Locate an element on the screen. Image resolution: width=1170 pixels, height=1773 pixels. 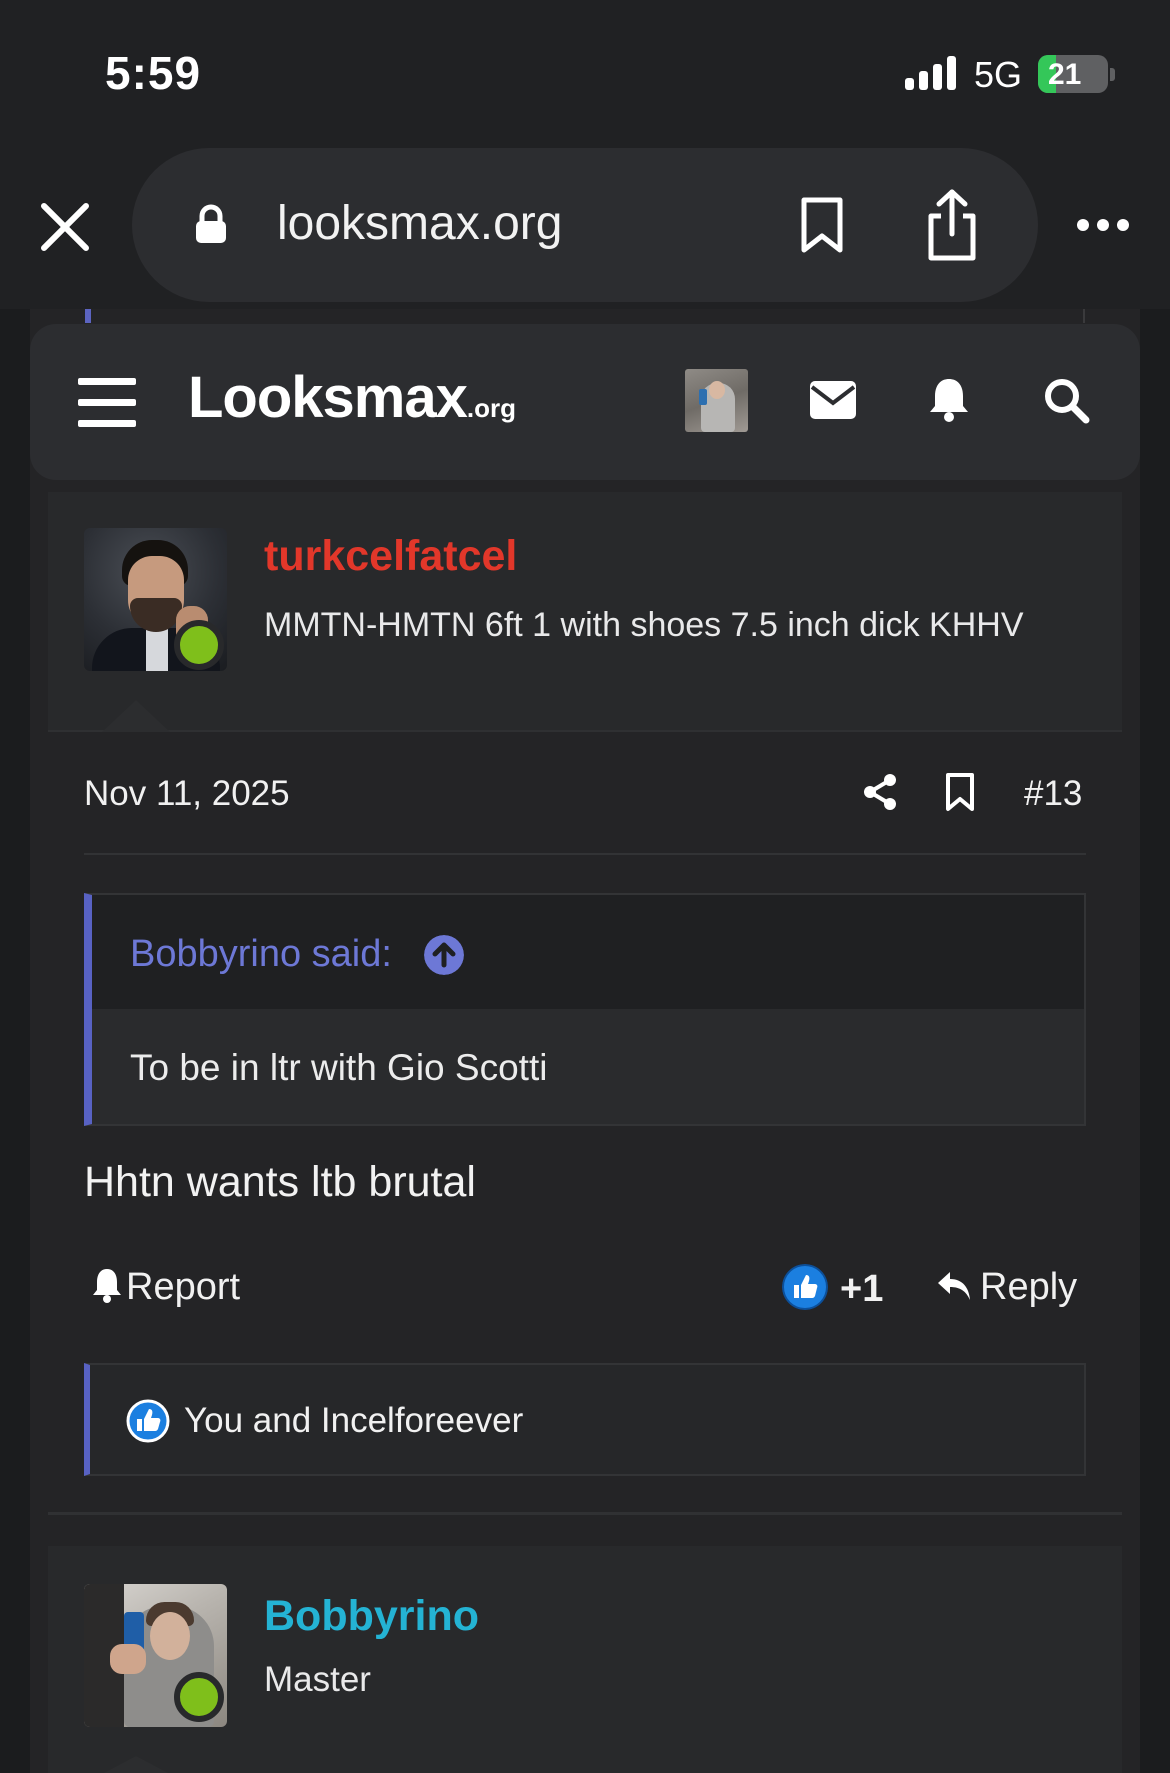
post-date: Nov 11, 2025 is located at coordinates (187, 794).